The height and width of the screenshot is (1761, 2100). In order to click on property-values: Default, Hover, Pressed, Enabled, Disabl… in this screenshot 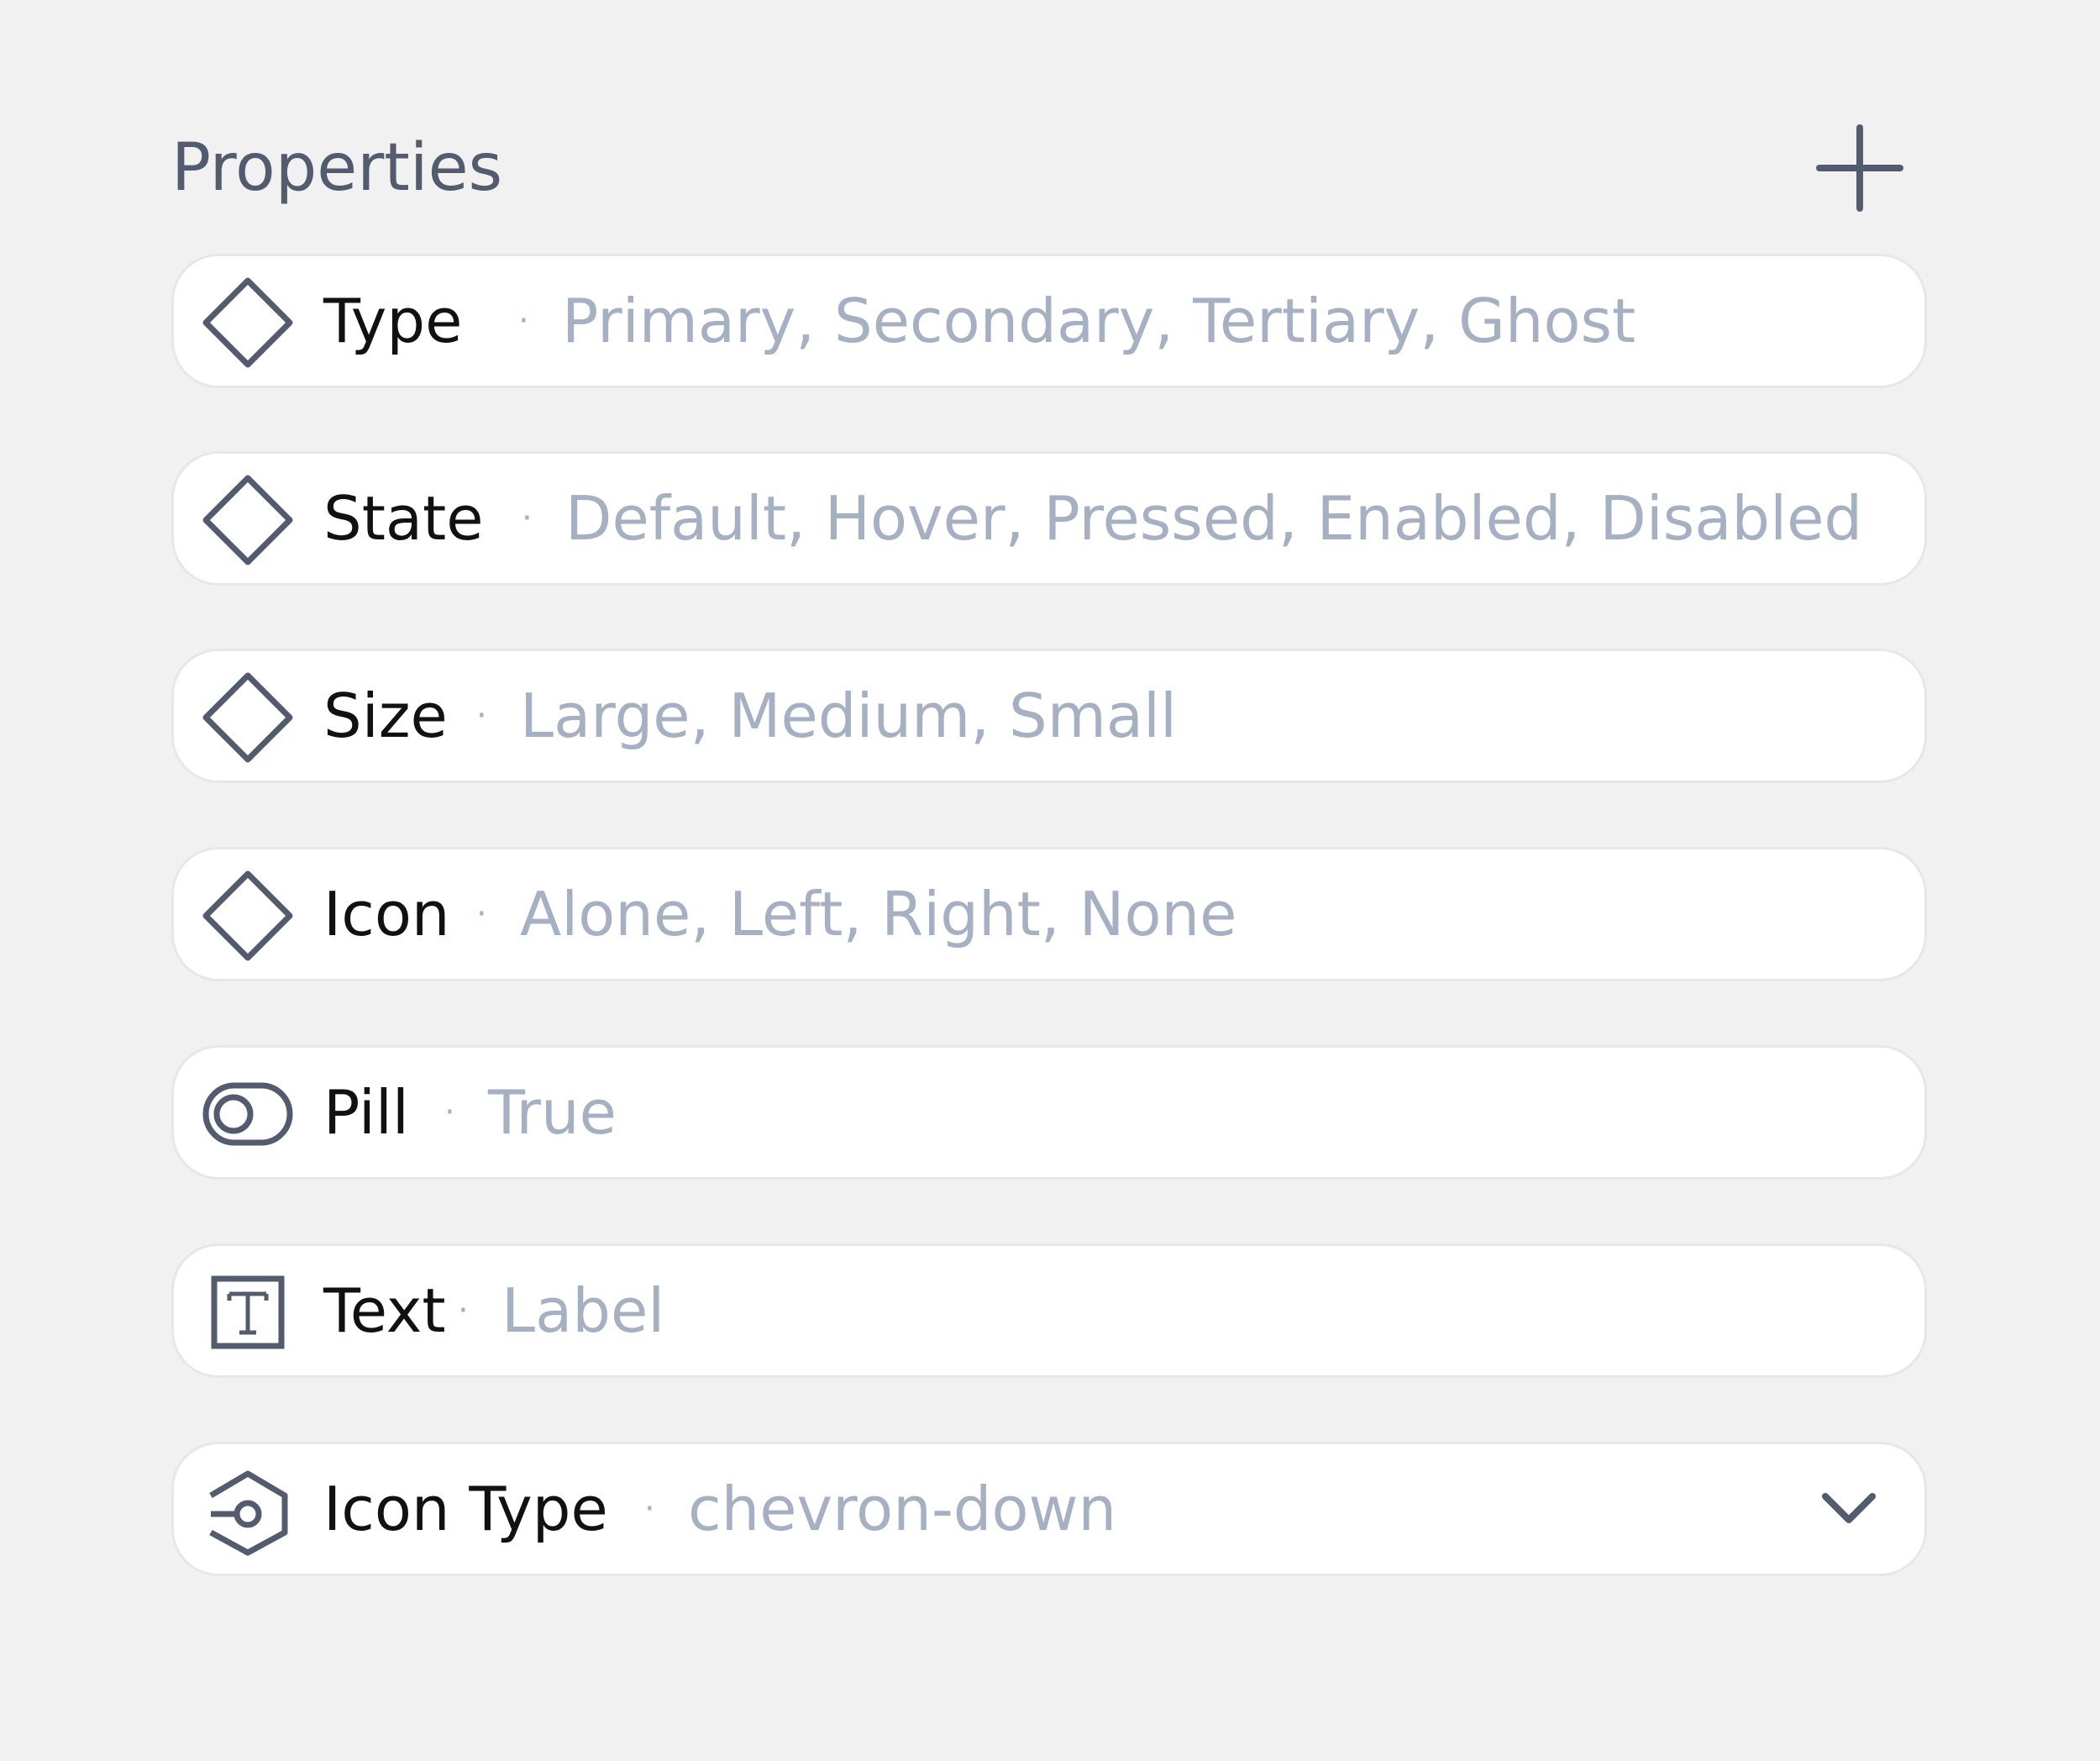, I will do `click(1214, 518)`.